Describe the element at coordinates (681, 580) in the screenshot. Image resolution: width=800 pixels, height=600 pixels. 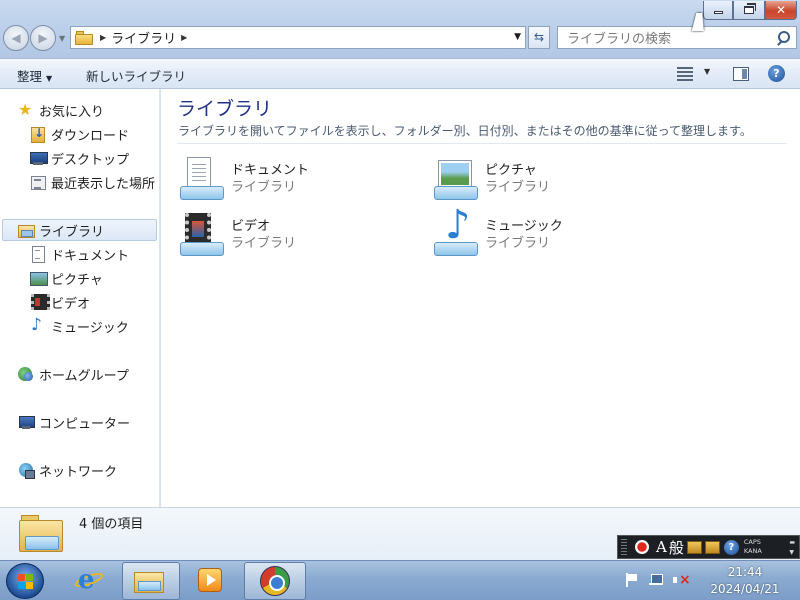
I see `volume-muted-icon` at that location.